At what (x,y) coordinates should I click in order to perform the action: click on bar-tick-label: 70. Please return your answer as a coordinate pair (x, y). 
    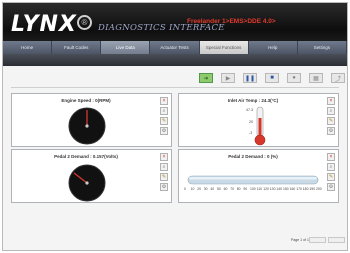
    Looking at the image, I should click on (232, 189).